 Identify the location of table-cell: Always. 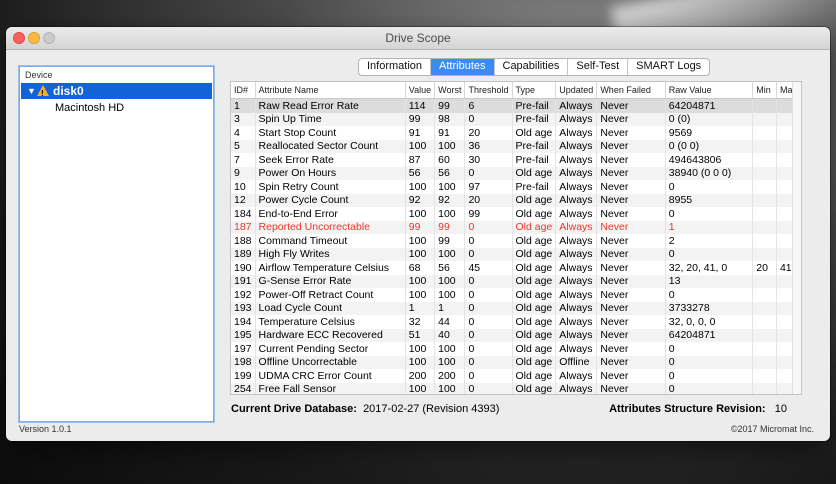
(576, 173).